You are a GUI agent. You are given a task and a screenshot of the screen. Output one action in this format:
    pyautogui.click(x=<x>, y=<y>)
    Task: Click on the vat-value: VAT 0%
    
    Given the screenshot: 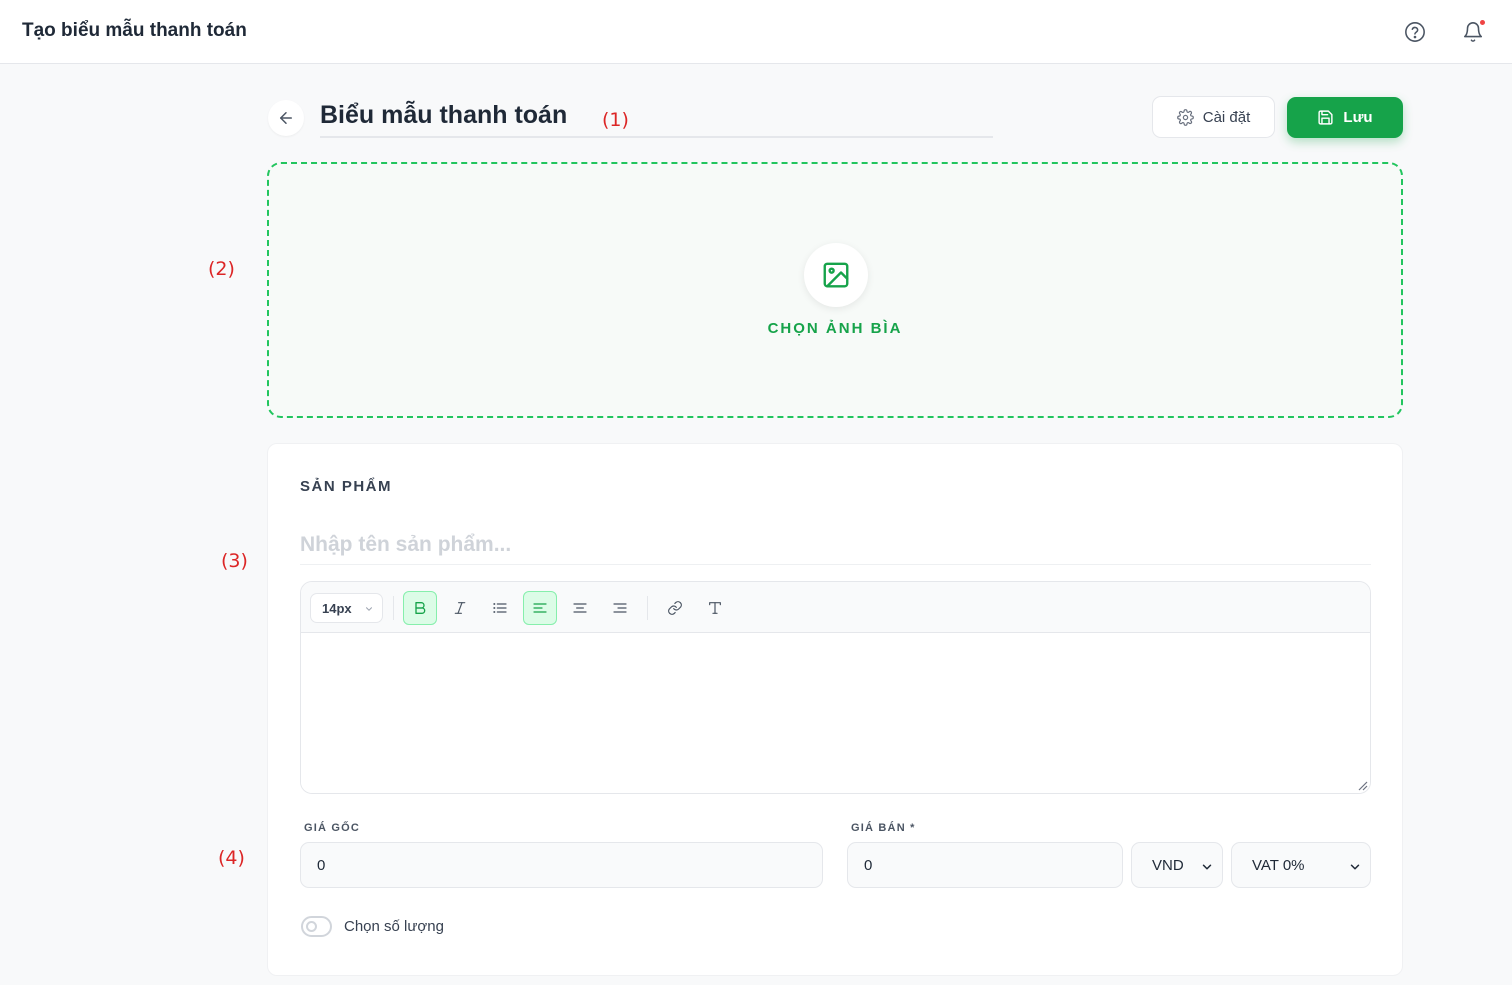 What is the action you would take?
    pyautogui.click(x=1278, y=865)
    